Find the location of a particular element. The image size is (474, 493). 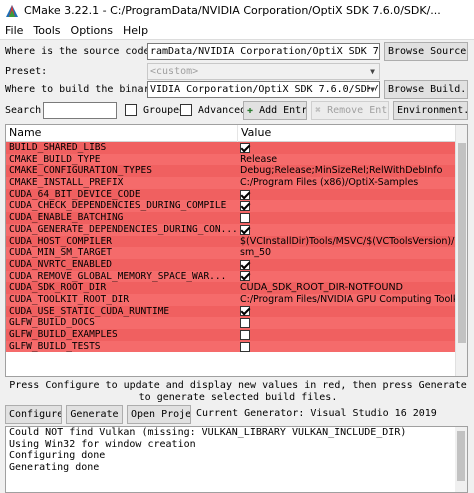

cache-entry-name: GLFW_BUILD_DOCS is located at coordinates (52, 323).